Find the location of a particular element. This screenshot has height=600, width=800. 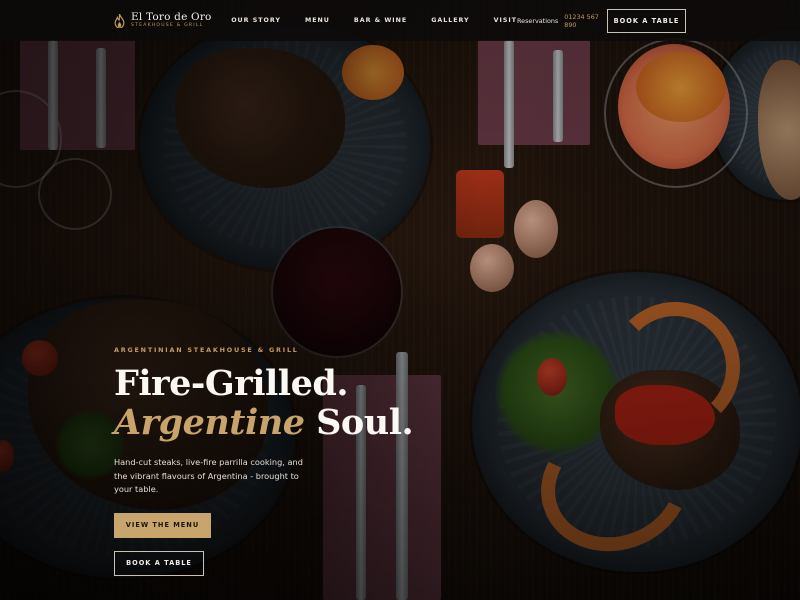

hero-eyebrow: ARGENTINIAN STEAKHOUSE & GRILL is located at coordinates (206, 350).